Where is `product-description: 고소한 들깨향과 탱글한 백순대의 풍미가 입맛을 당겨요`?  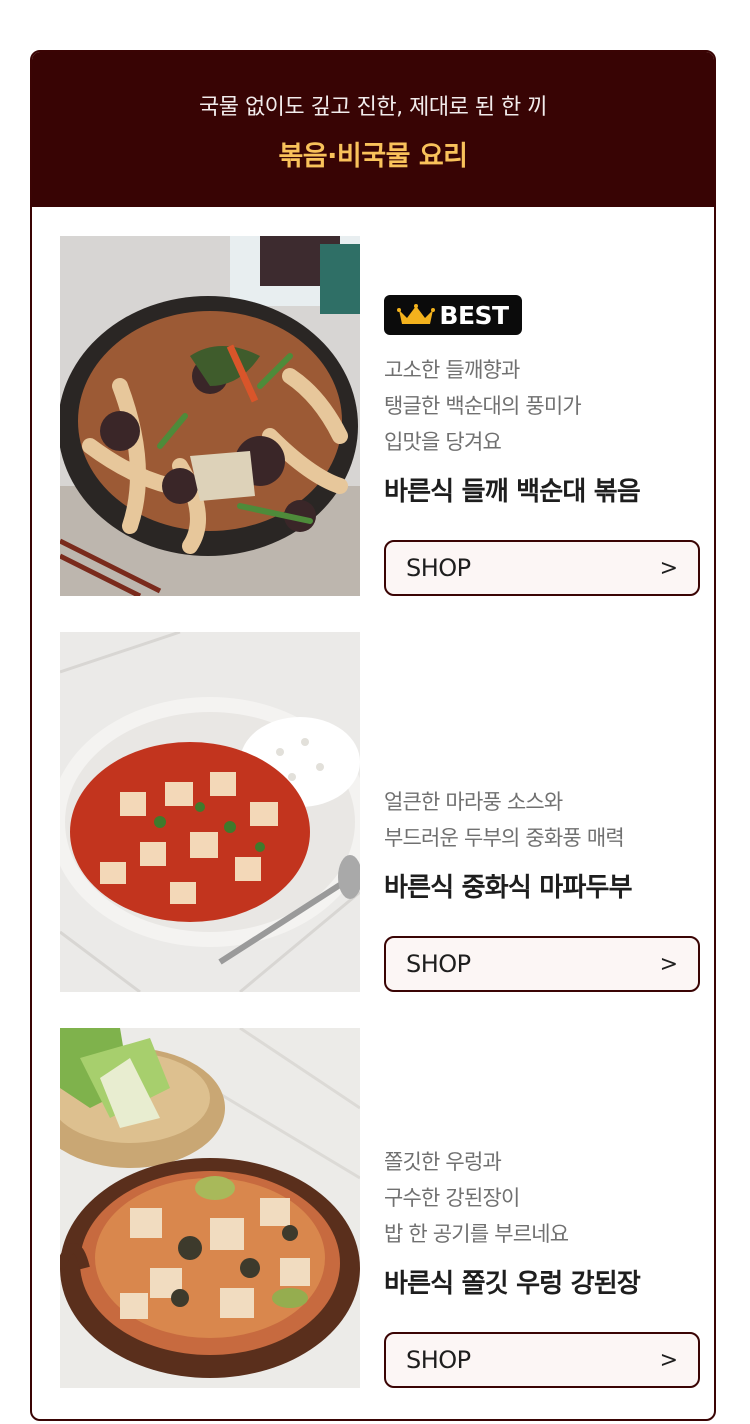 product-description: 고소한 들깨향과 탱글한 백순대의 풍미가 입맛을 당겨요 is located at coordinates (483, 406).